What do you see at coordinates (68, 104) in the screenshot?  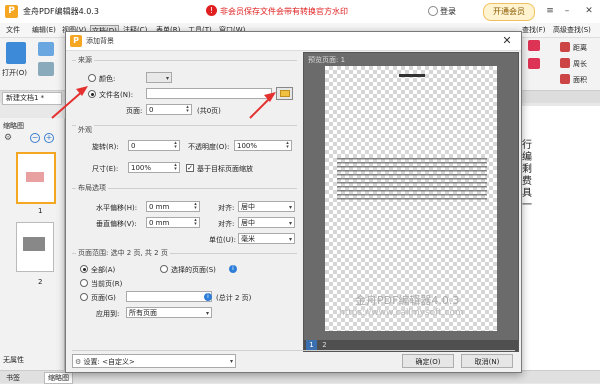 I see `annotation-arrow-left` at bounding box center [68, 104].